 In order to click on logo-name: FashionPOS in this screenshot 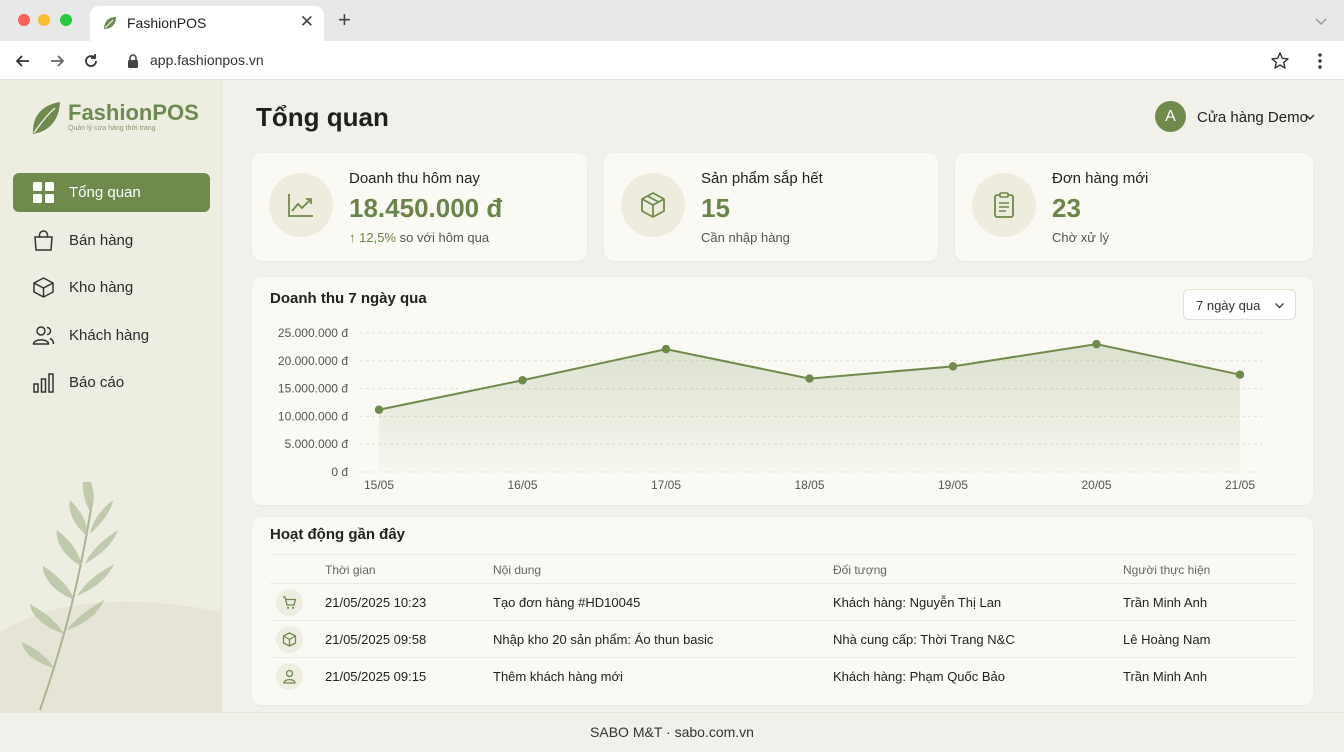, I will do `click(133, 112)`.